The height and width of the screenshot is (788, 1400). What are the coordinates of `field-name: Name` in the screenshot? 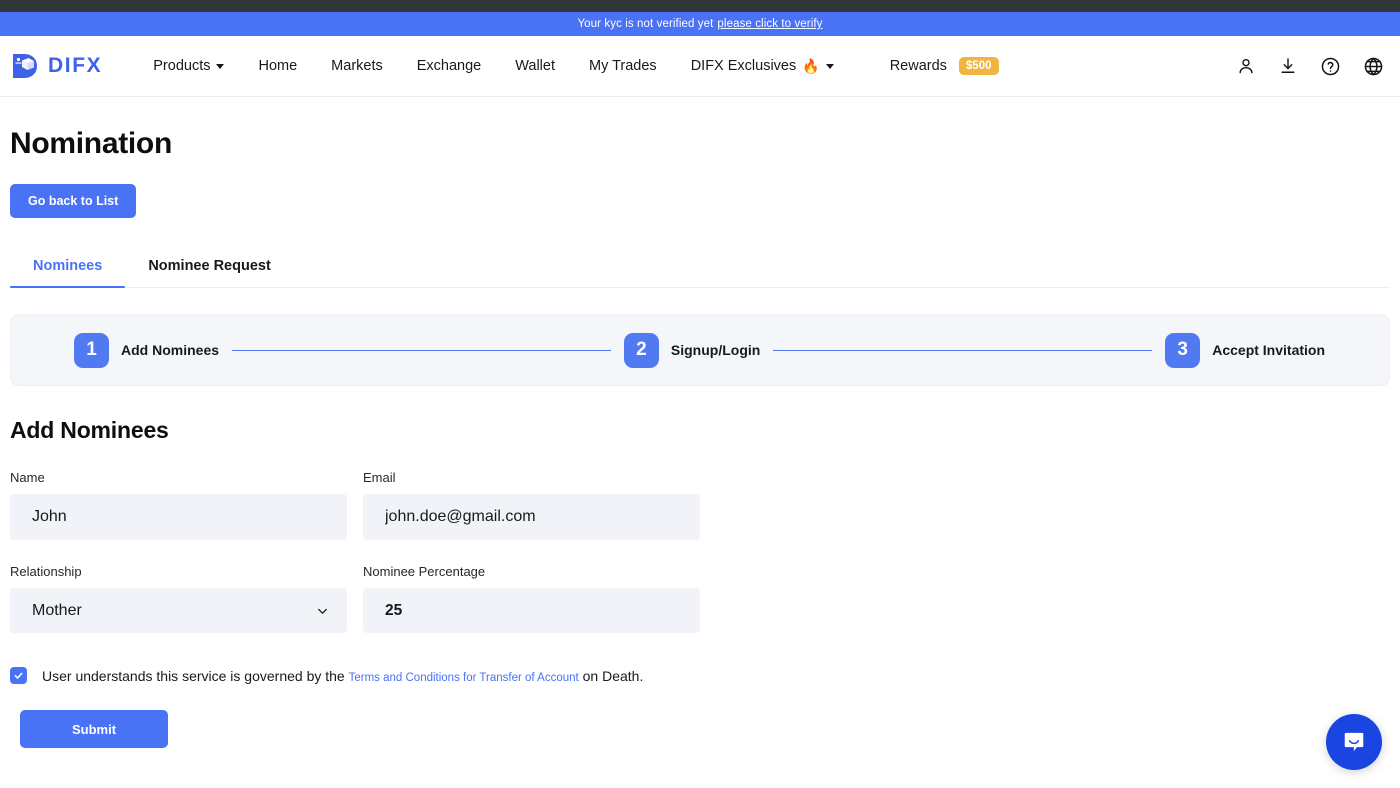 It's located at (178, 505).